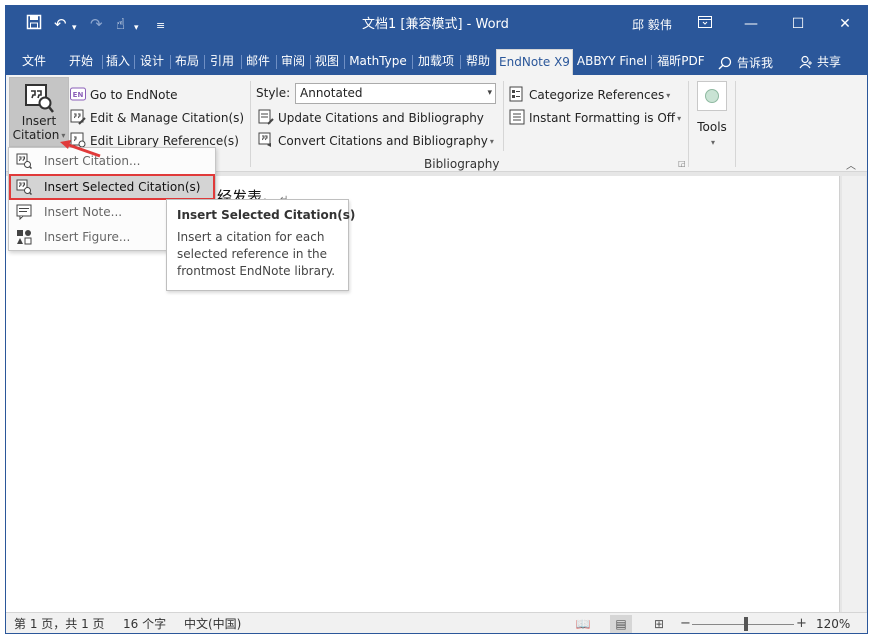 Image resolution: width=873 pixels, height=639 pixels. I want to click on dialog-launcher-icon: ◲, so click(682, 163).